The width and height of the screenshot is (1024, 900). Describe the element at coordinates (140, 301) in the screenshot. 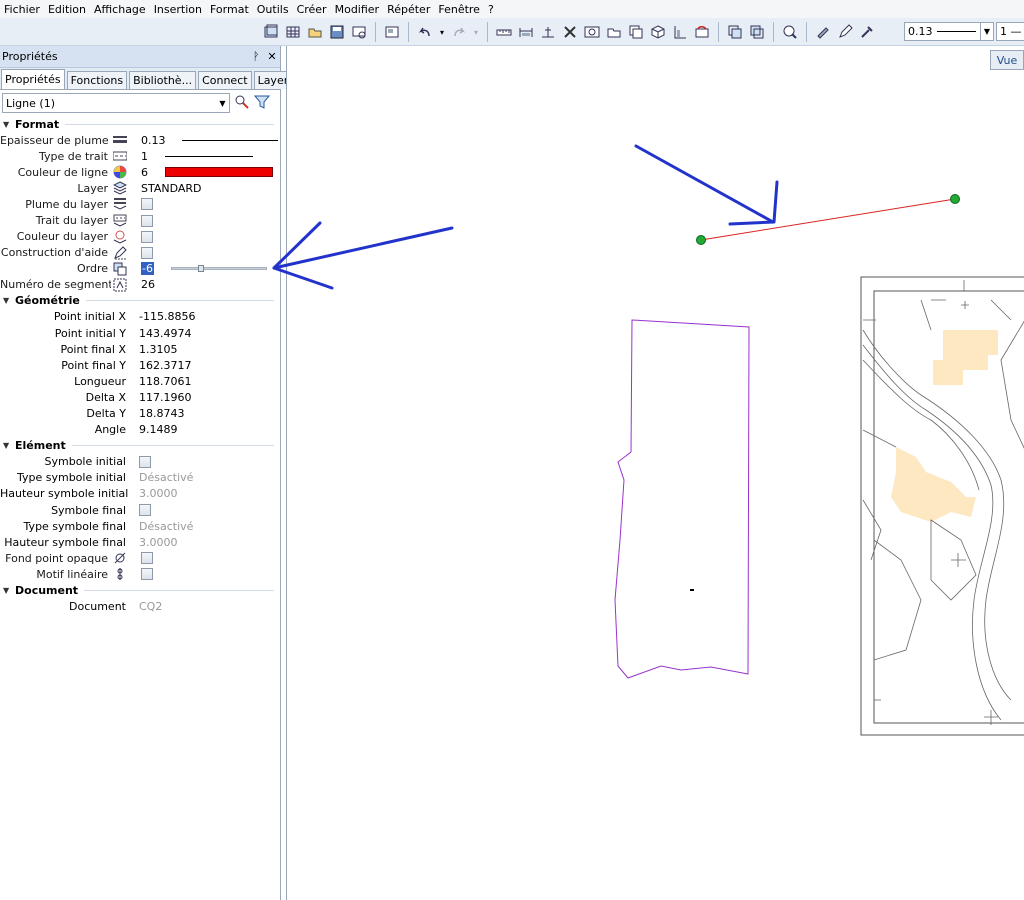

I see `section-geometrie: ▼ Géométrie` at that location.